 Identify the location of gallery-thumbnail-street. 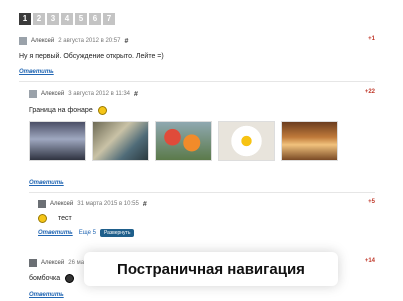
(120, 141).